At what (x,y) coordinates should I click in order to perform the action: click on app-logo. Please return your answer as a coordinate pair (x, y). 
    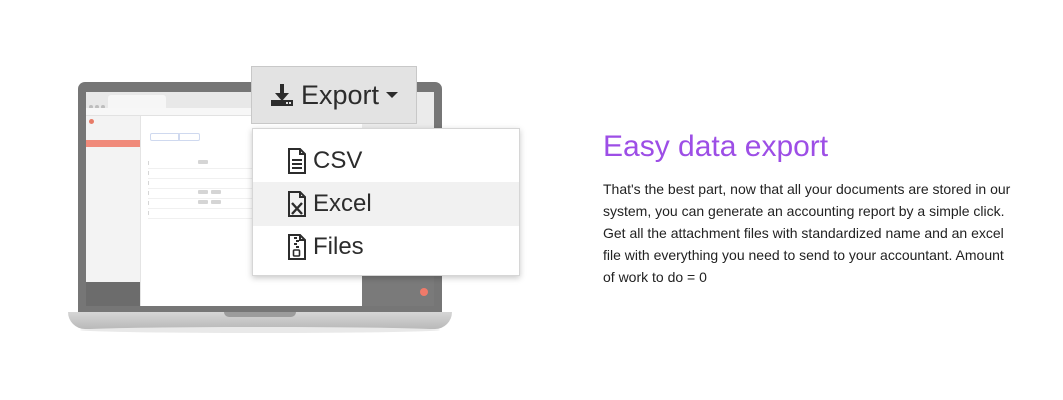
    Looking at the image, I should click on (92, 122).